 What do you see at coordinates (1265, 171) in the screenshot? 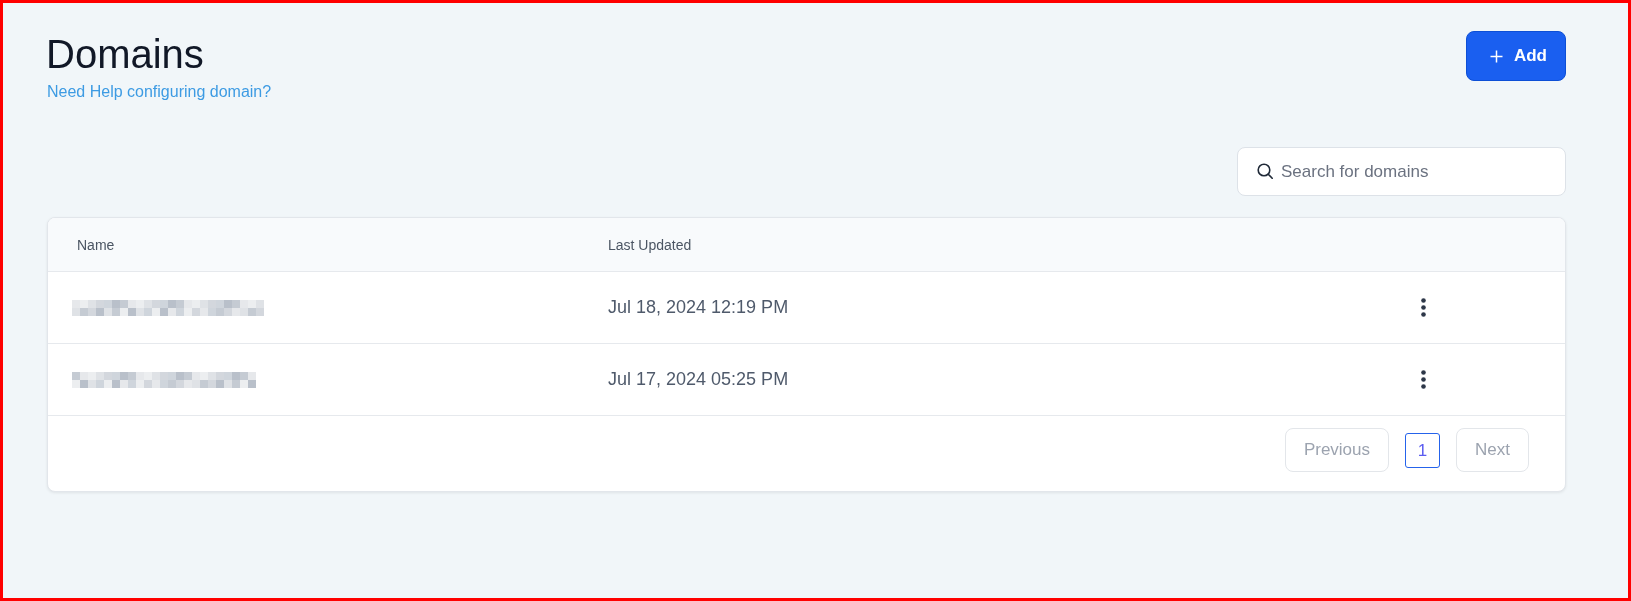
I see `search-icon` at bounding box center [1265, 171].